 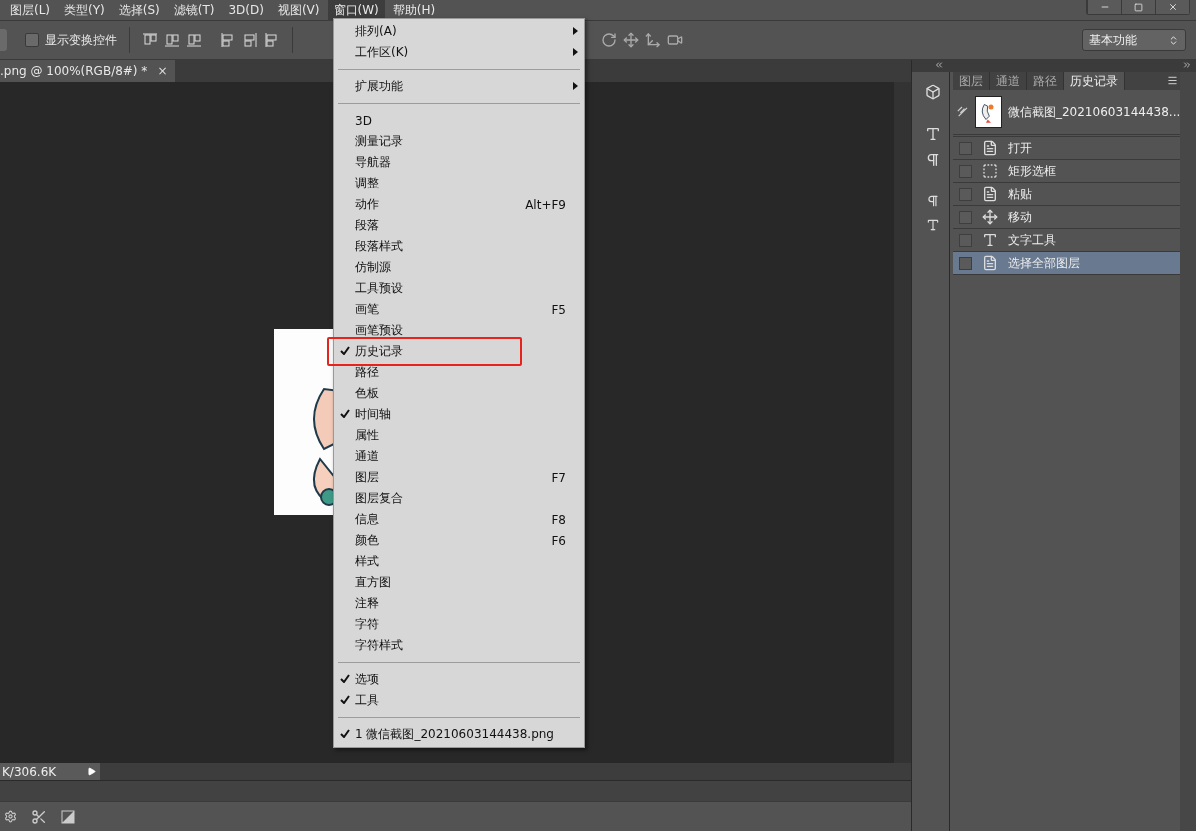 What do you see at coordinates (10, 816) in the screenshot?
I see `settings-icon` at bounding box center [10, 816].